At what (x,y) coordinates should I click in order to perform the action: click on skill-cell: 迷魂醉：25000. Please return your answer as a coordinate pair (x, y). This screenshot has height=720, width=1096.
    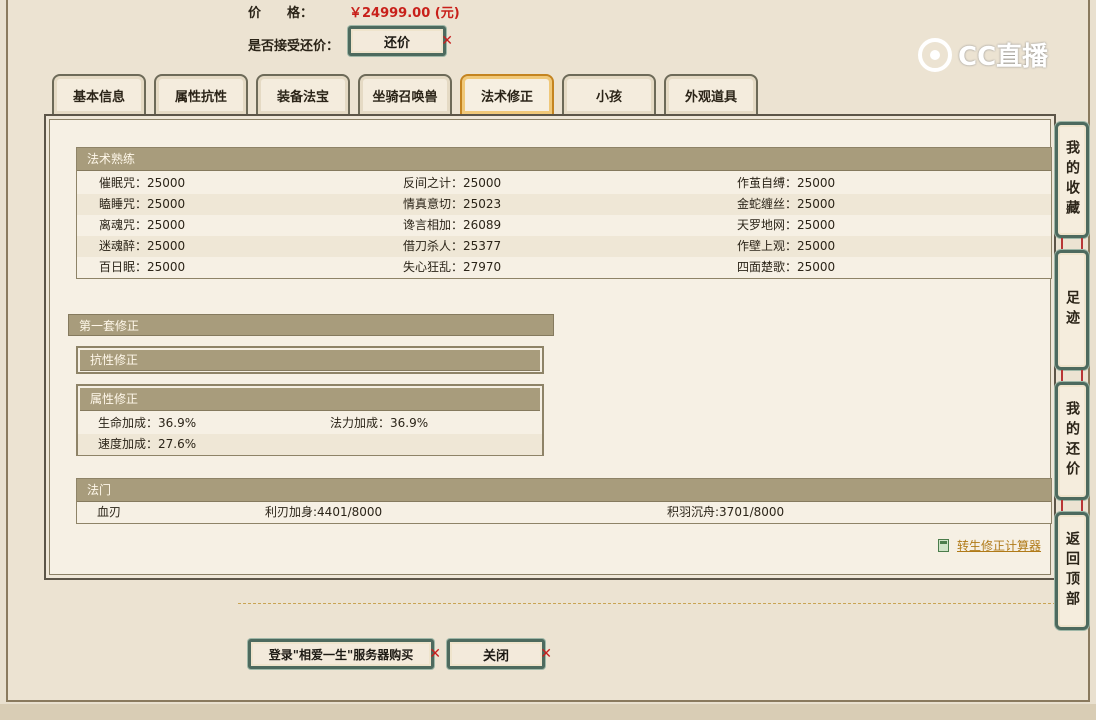
    Looking at the image, I should click on (237, 246).